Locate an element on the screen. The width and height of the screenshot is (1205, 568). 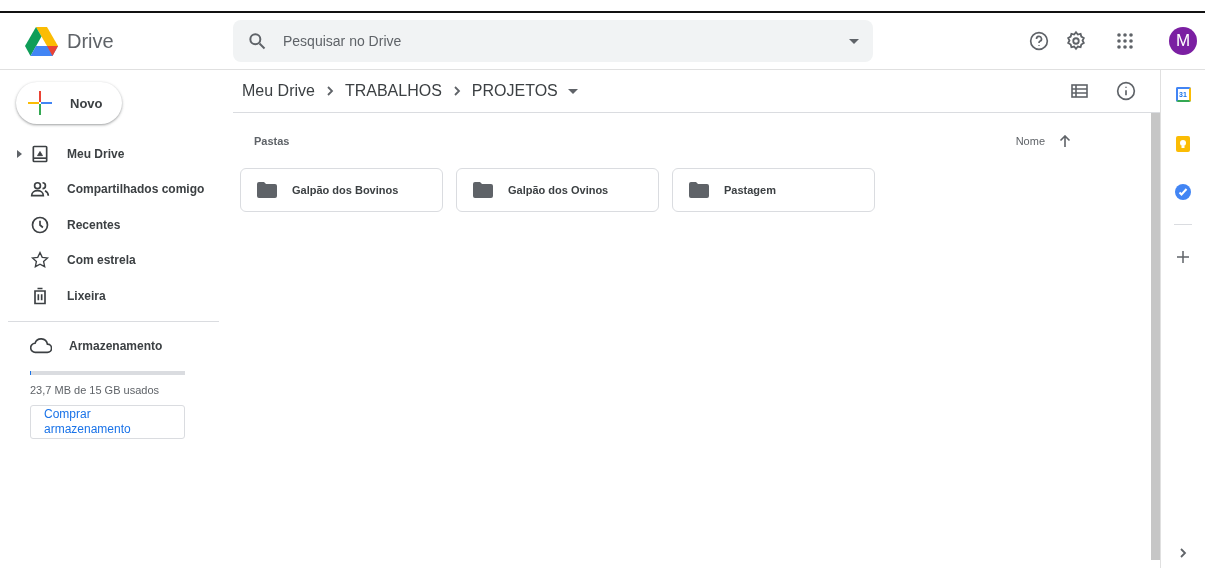
breadcrumb-item: TRABALHOS is located at coordinates (393, 91).